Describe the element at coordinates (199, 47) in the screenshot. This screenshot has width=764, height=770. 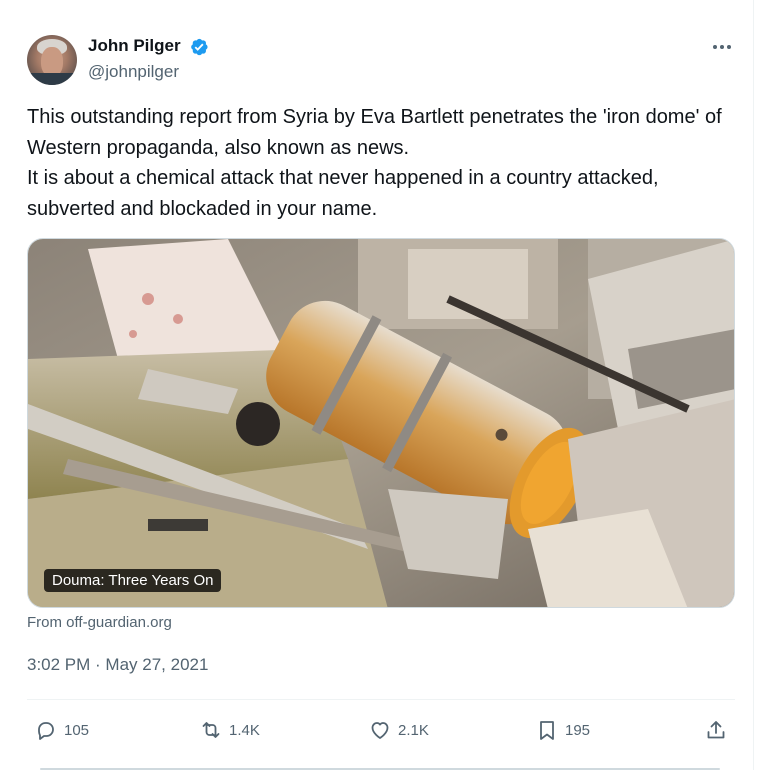
I see `verified-badge-icon` at that location.